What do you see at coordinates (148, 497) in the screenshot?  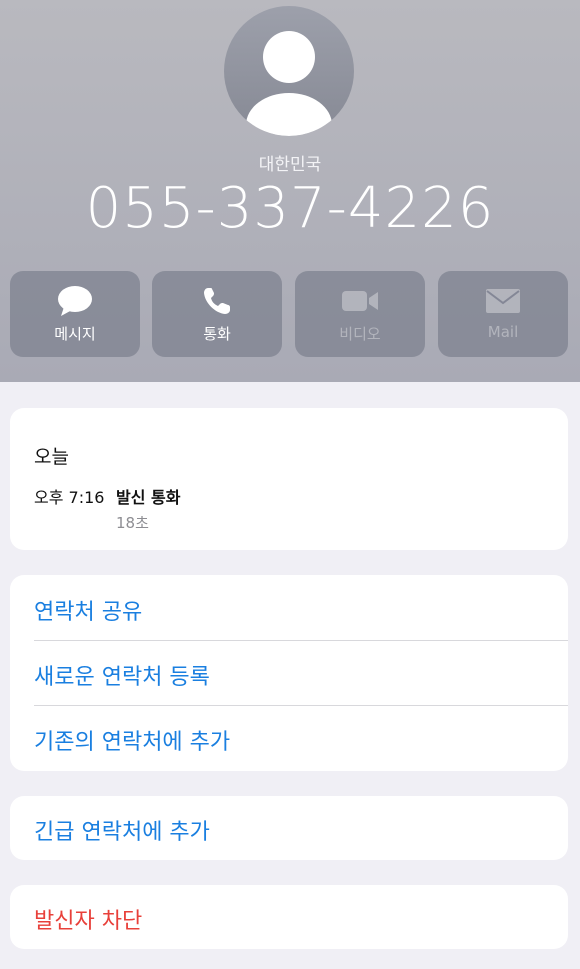 I see `recent-call-type: 발신 통화` at bounding box center [148, 497].